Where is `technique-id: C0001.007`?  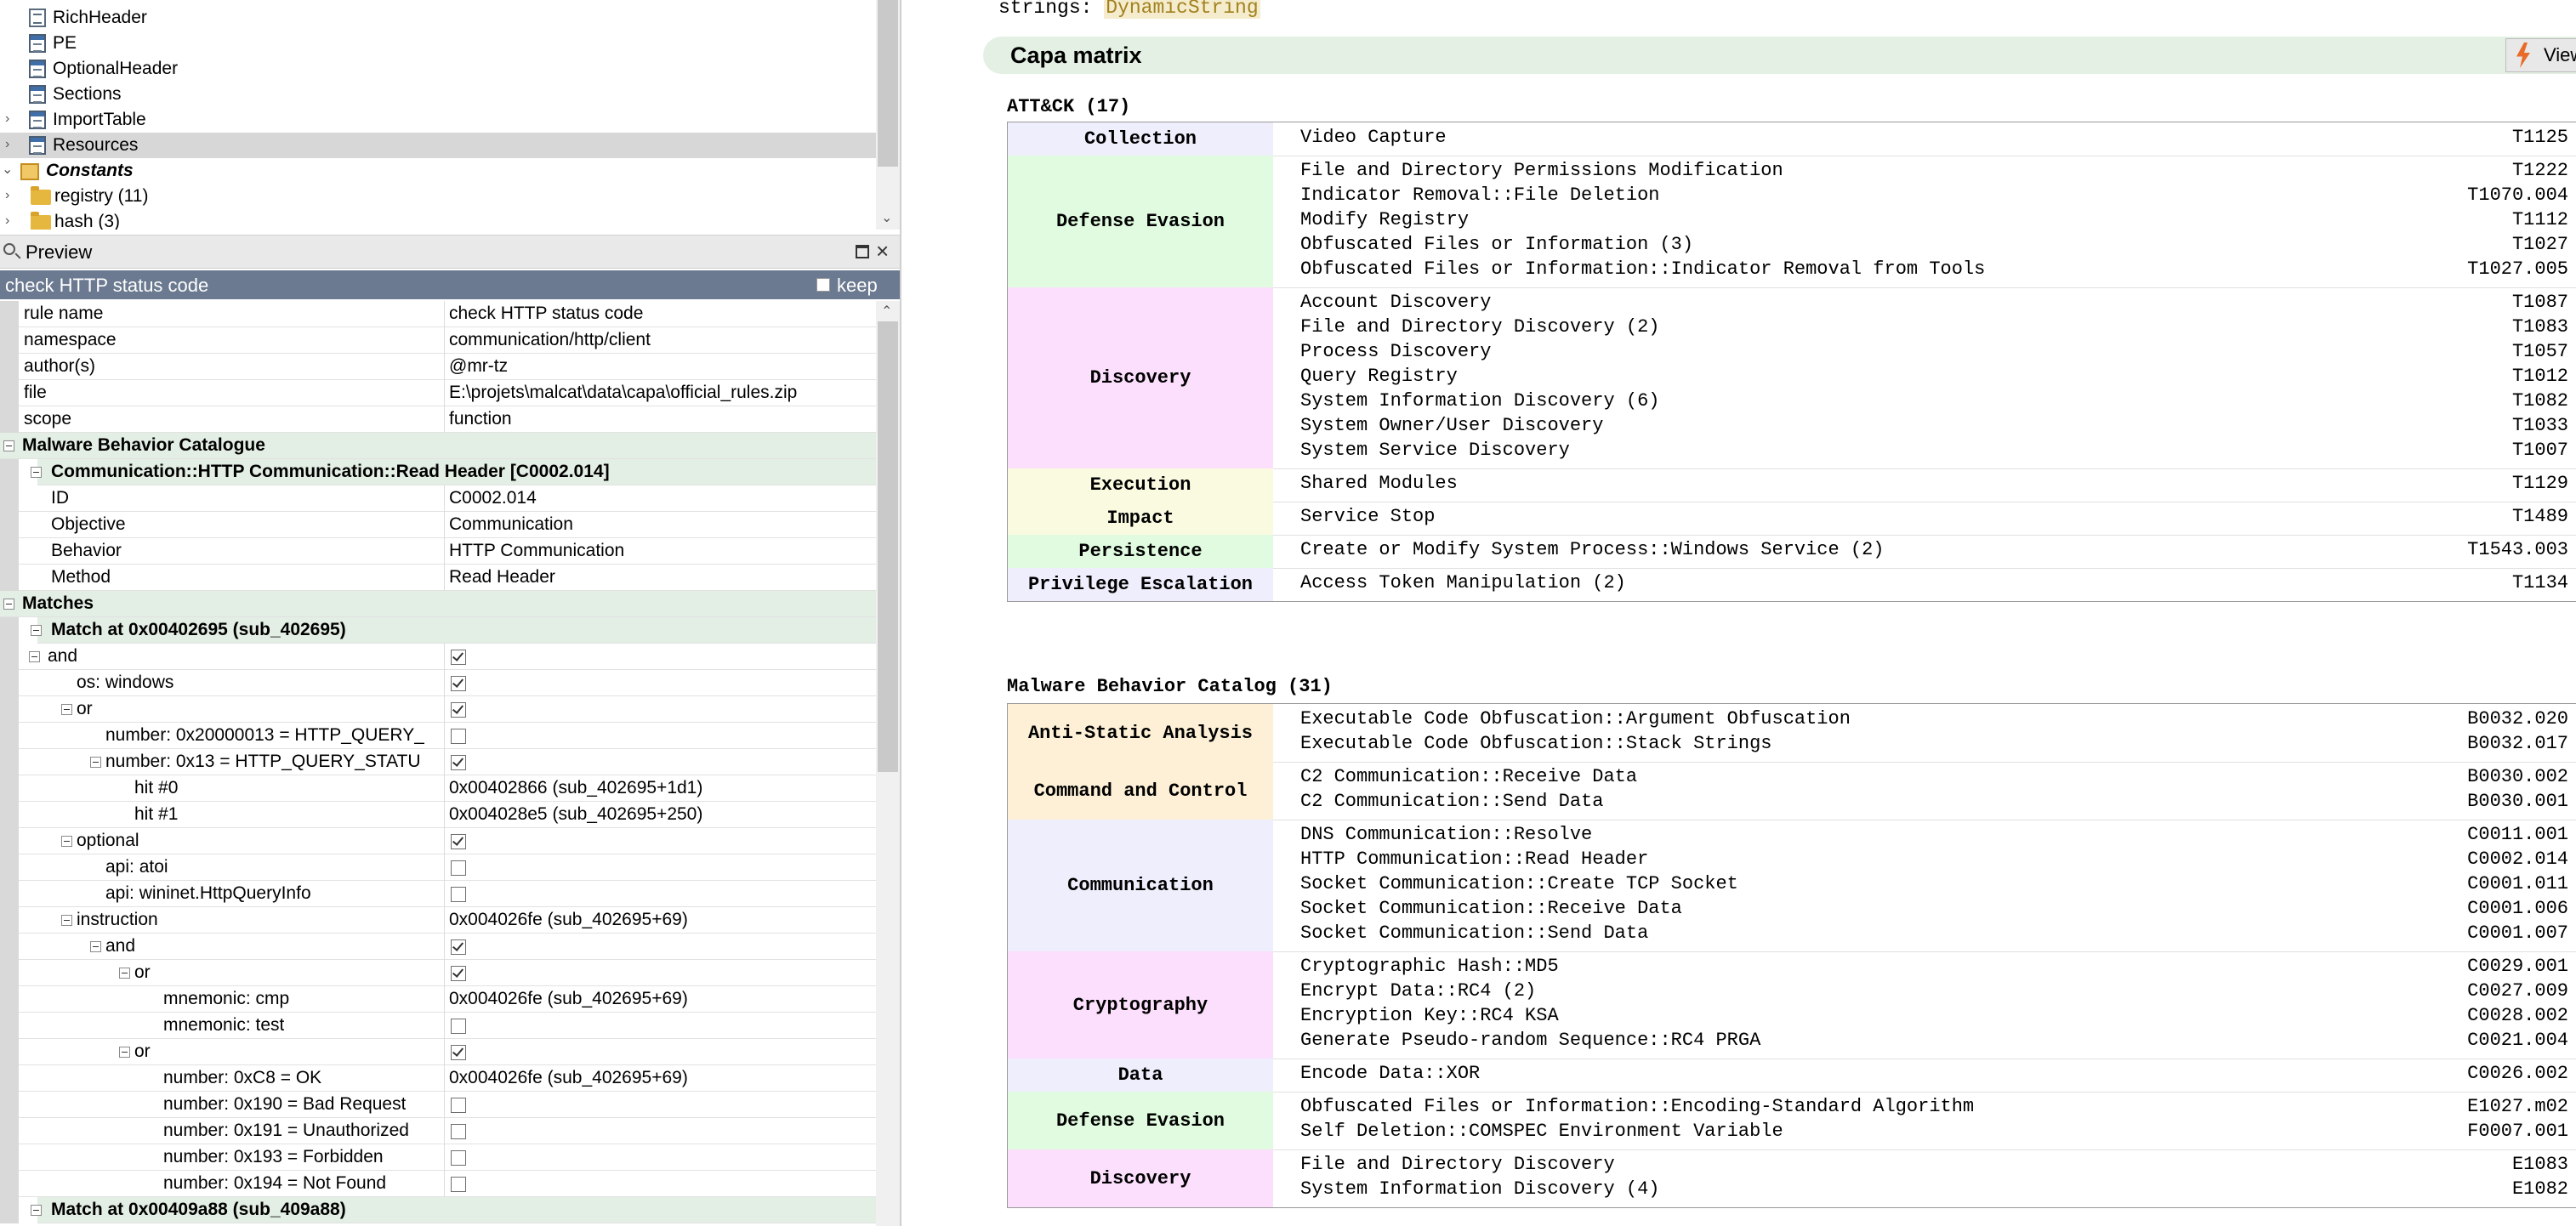
technique-id: C0001.007 is located at coordinates (2517, 933).